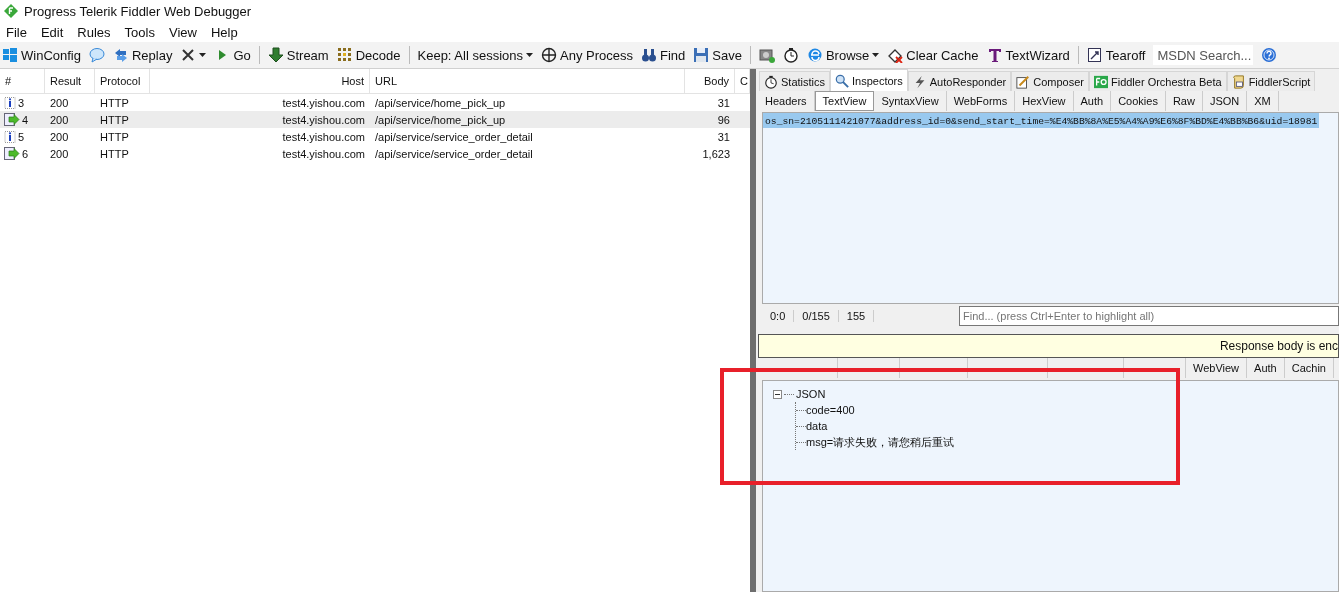  Describe the element at coordinates (587, 55) in the screenshot. I see `toolbar-button: Any Process` at that location.